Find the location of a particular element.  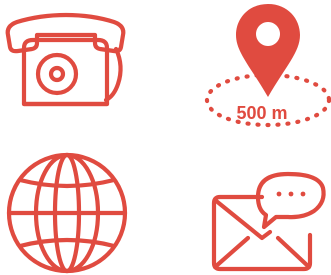

envelope-message-icon is located at coordinates (268, 221).